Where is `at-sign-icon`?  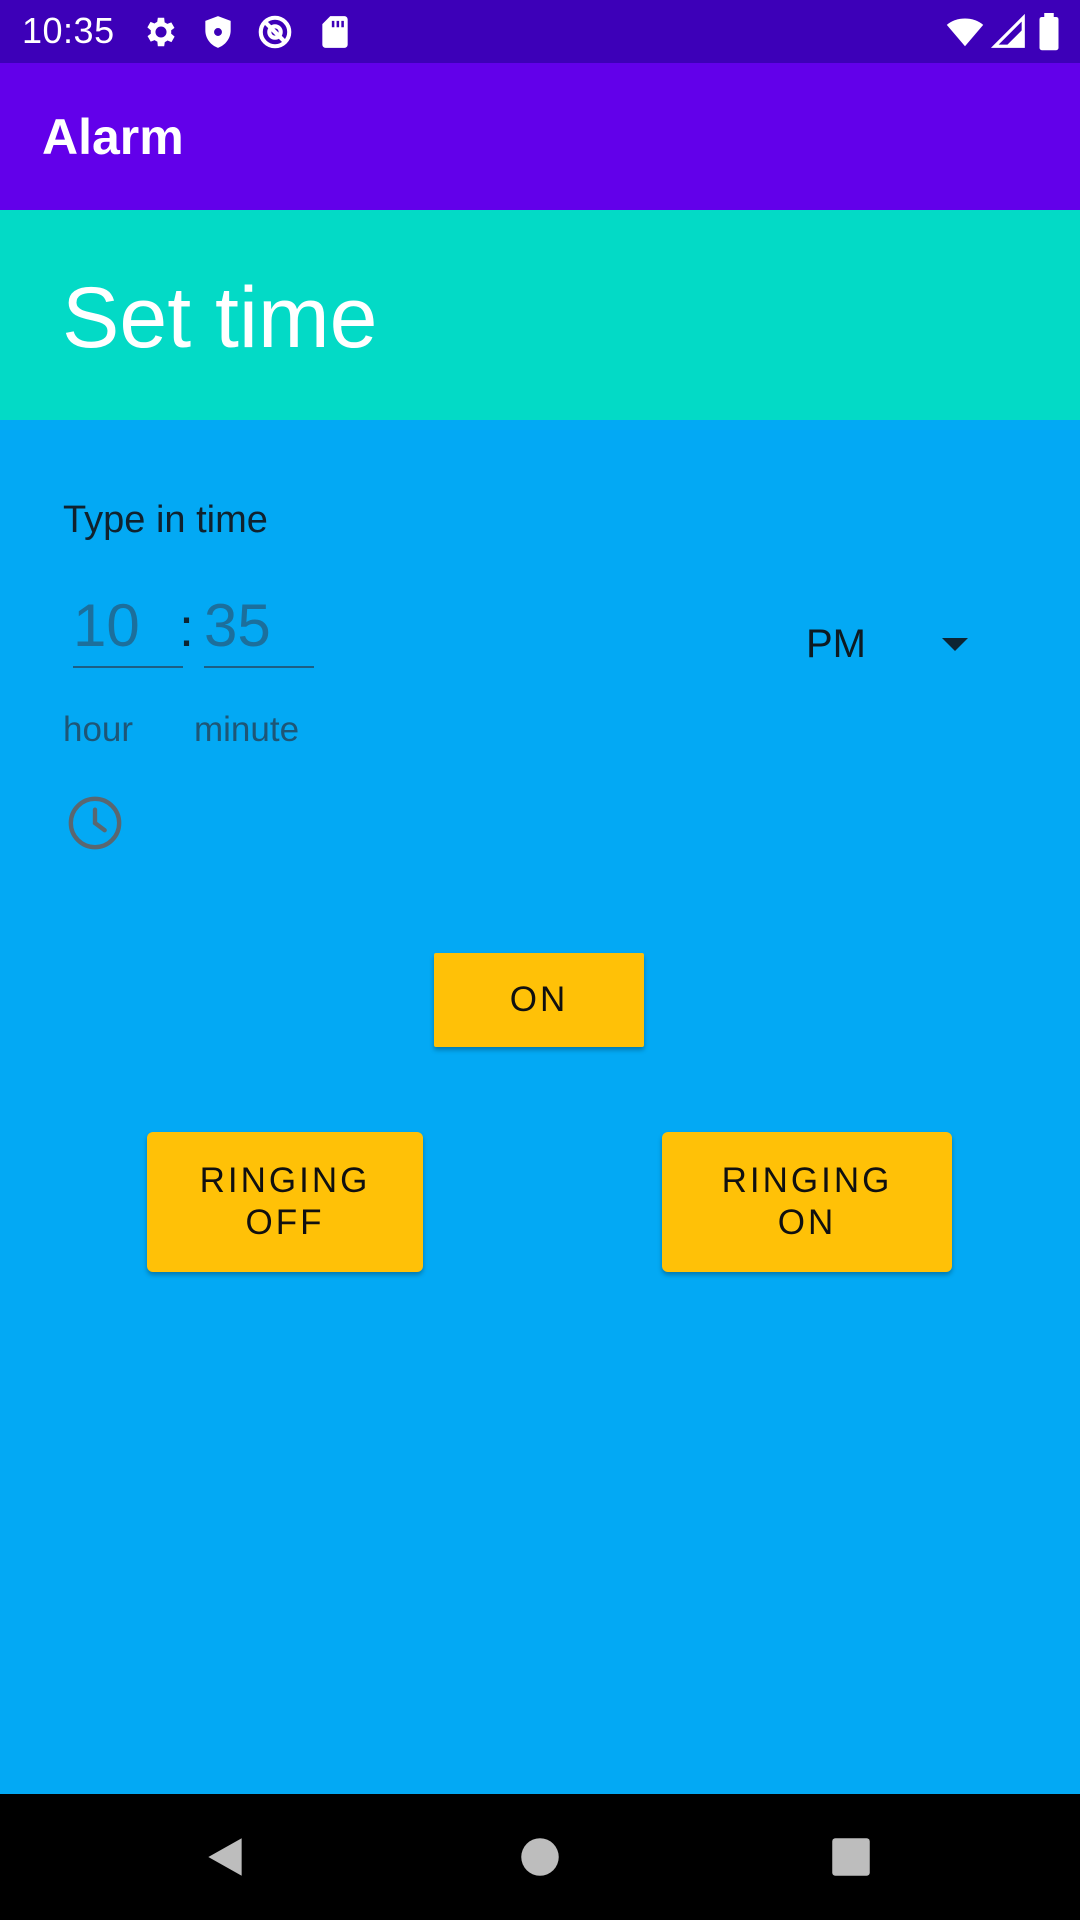 at-sign-icon is located at coordinates (275, 32).